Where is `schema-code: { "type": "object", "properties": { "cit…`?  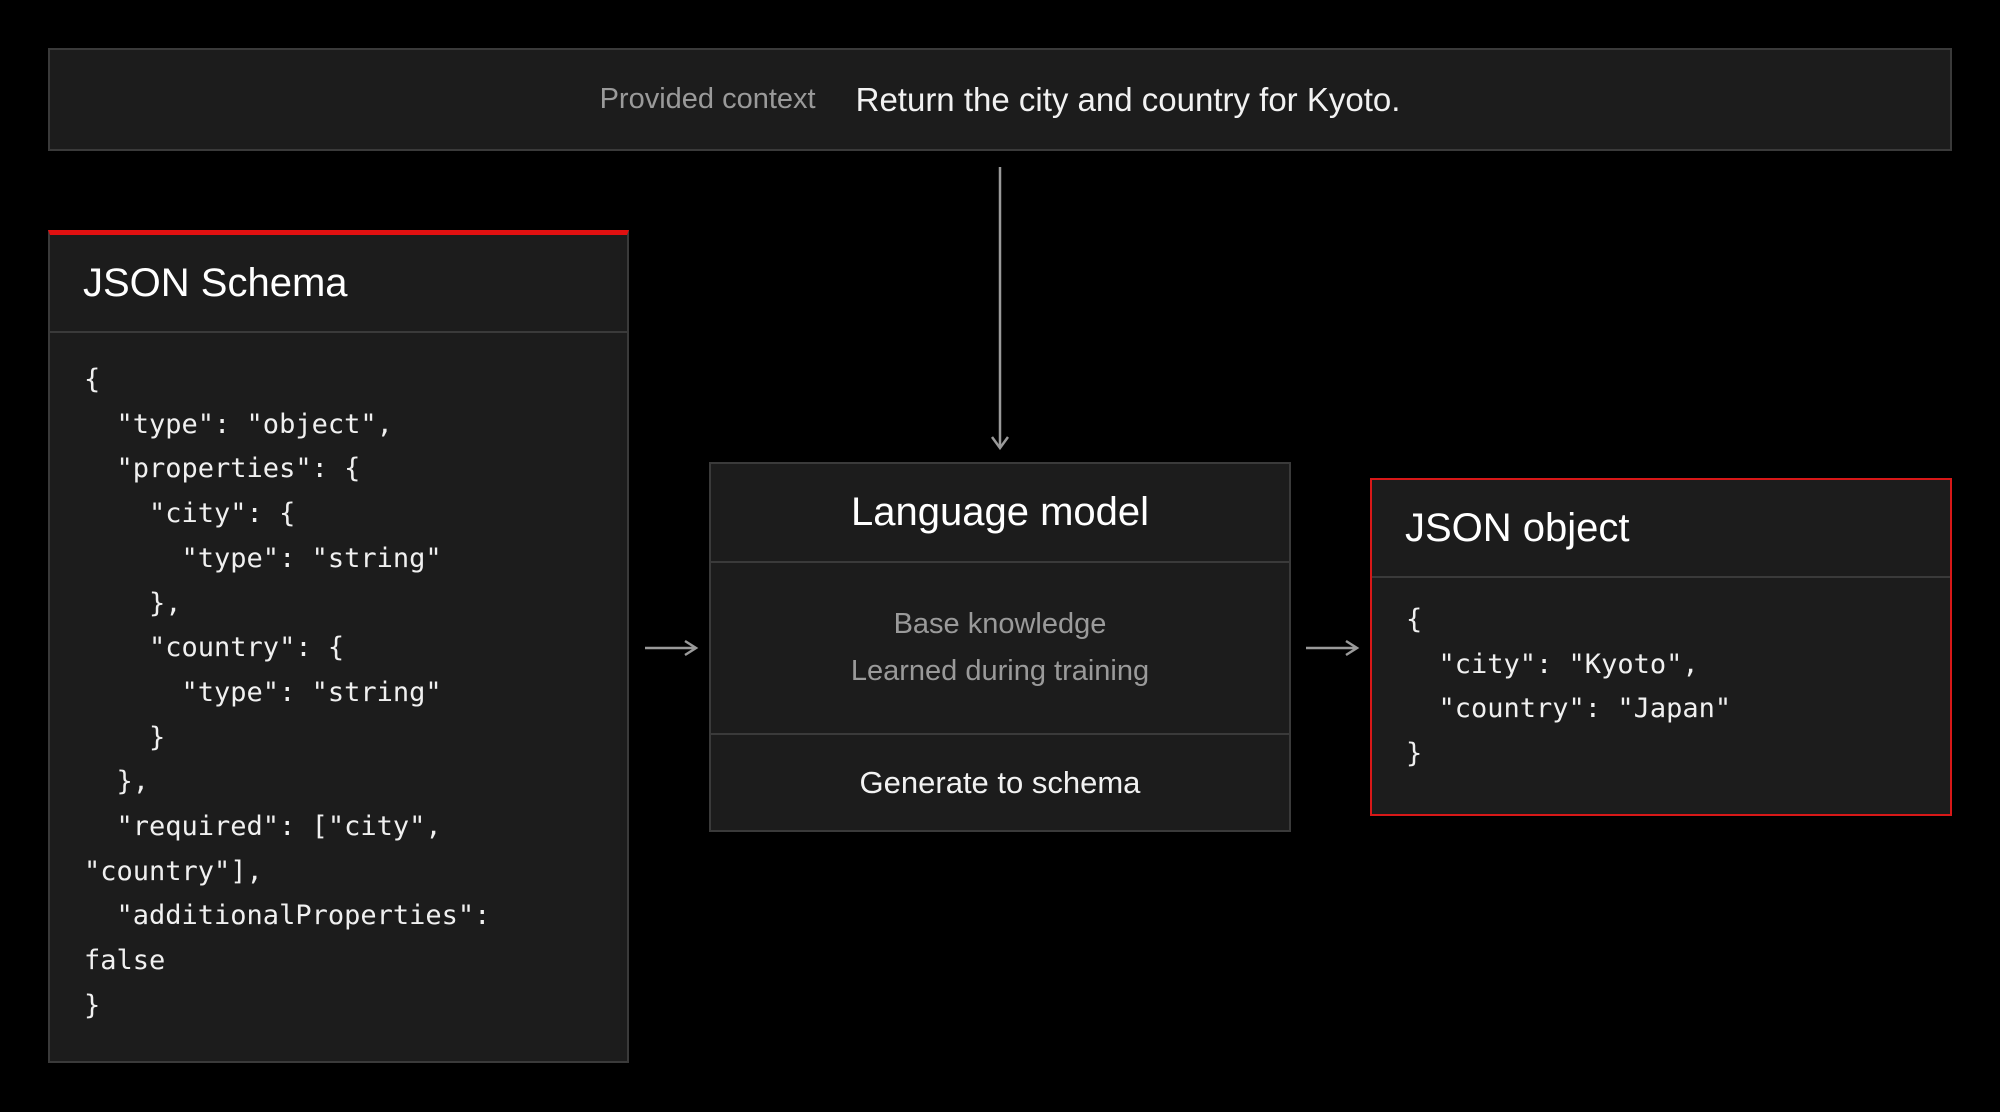 schema-code: { "type": "object", "properties": { "cit… is located at coordinates (287, 692).